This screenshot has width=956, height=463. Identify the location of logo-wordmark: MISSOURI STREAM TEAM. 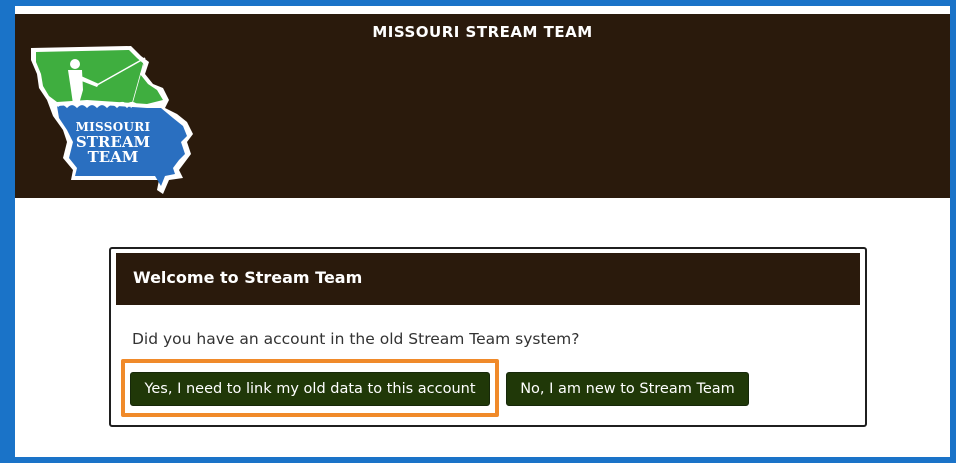
(113, 142).